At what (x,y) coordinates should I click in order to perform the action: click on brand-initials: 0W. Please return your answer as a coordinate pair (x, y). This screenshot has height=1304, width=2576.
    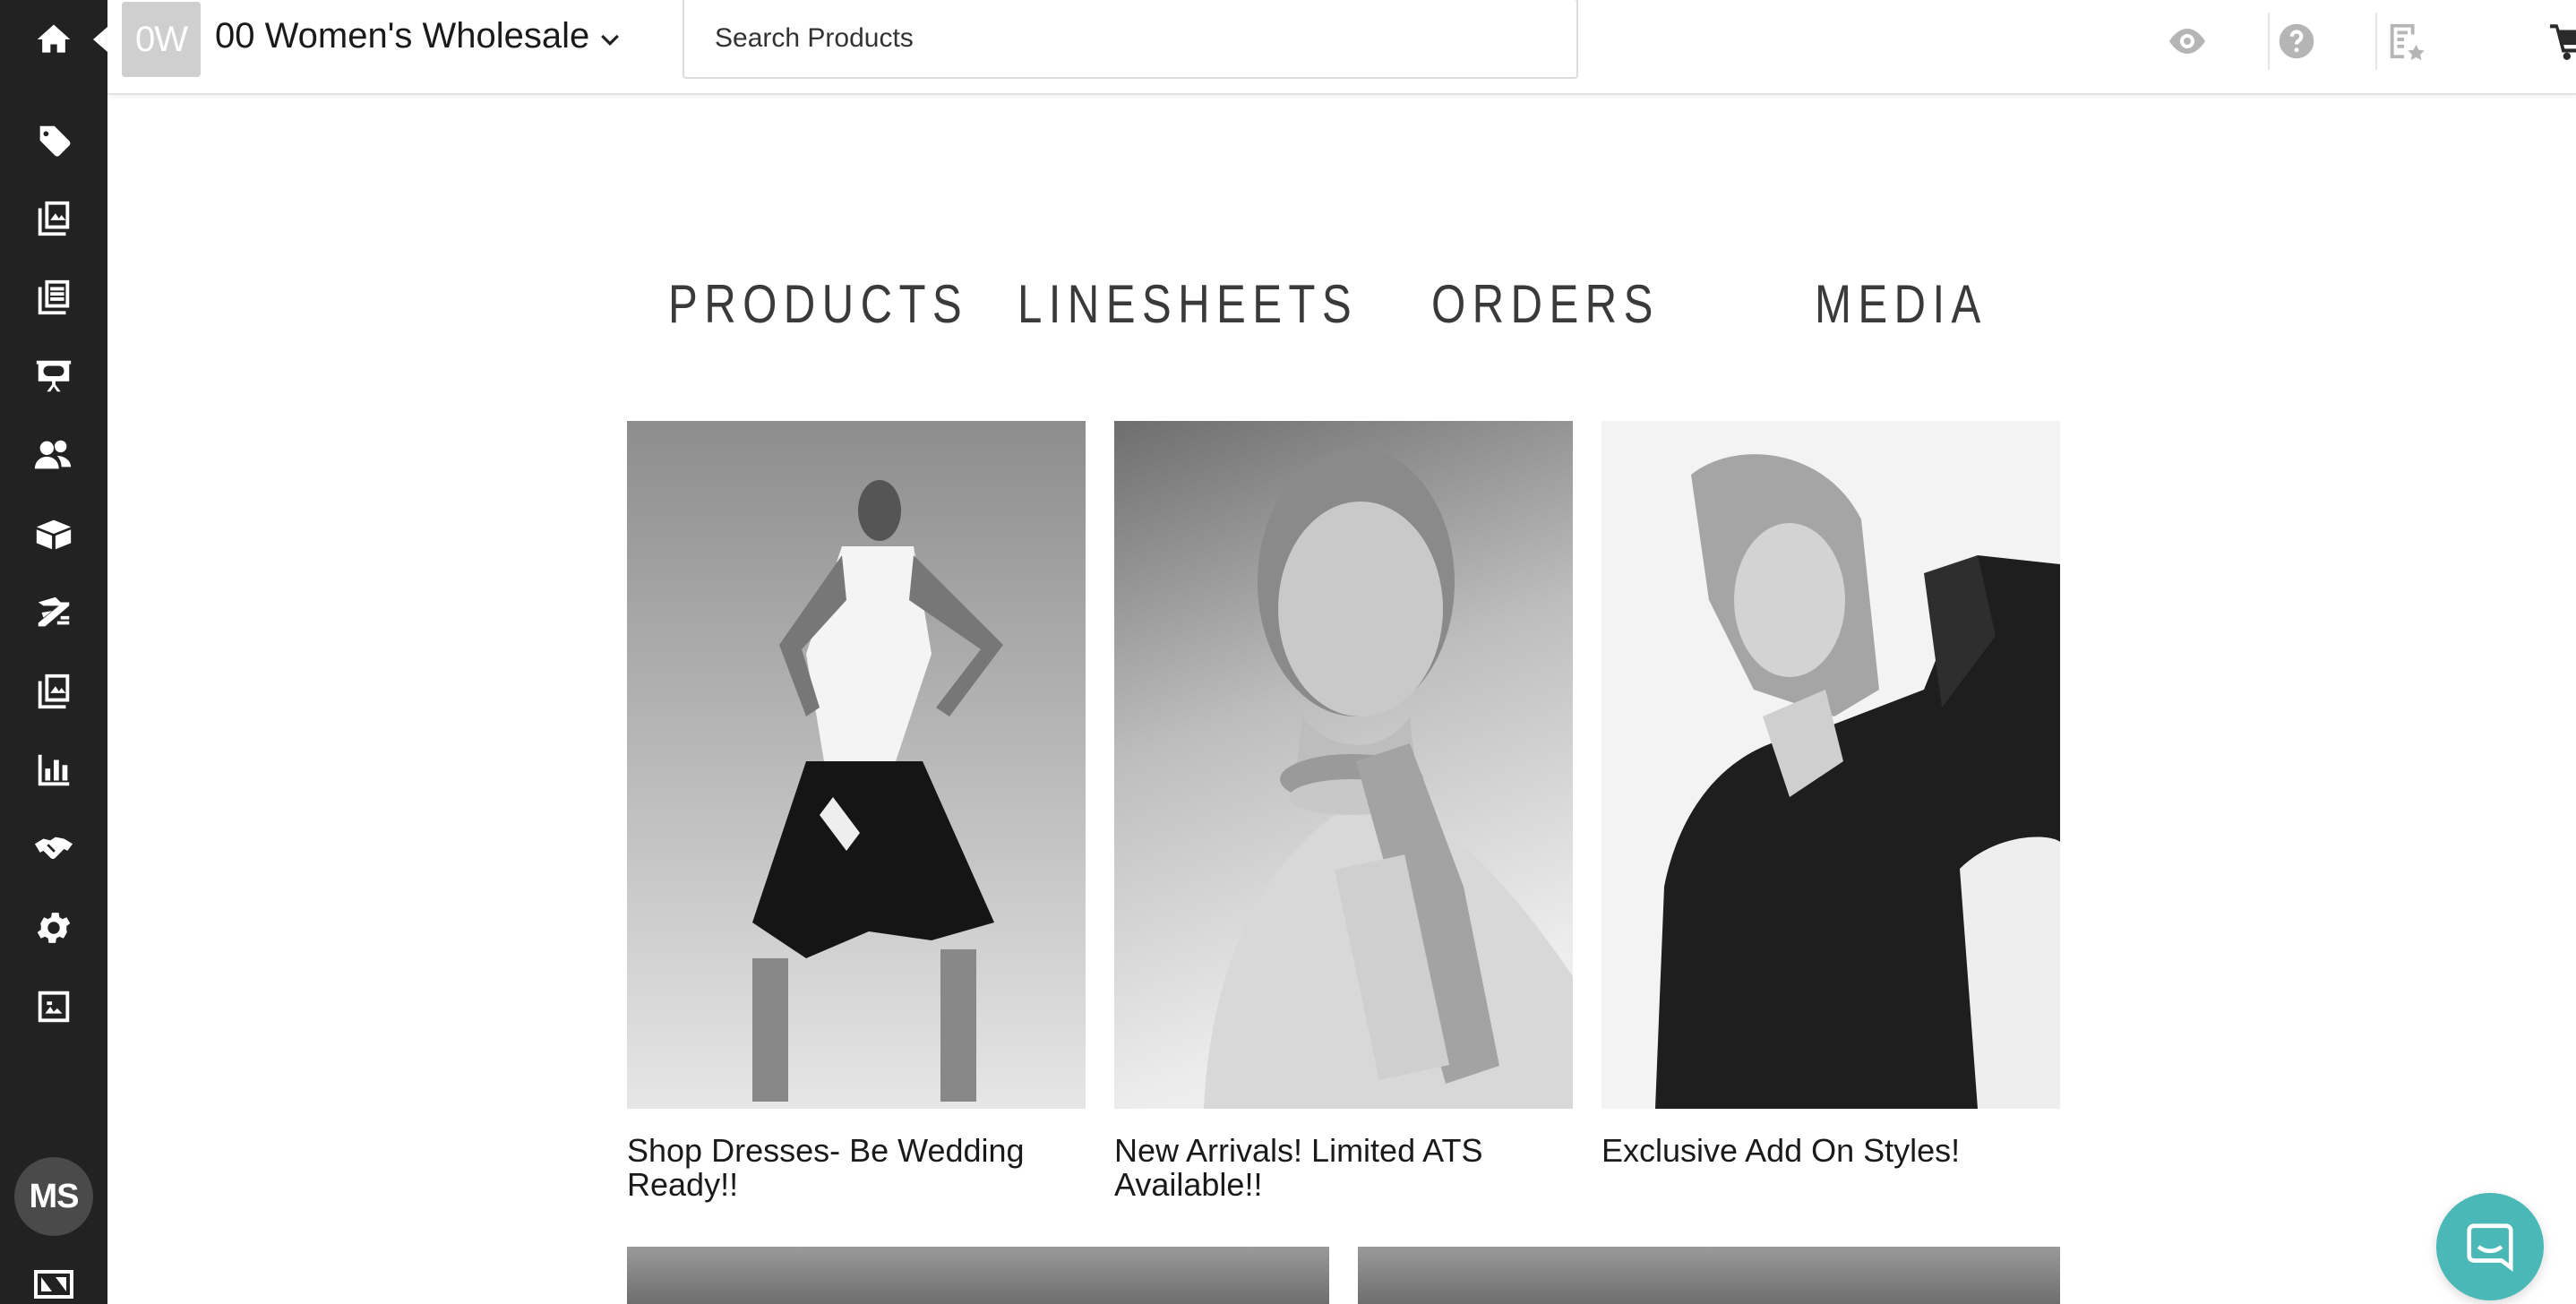
    Looking at the image, I should click on (161, 39).